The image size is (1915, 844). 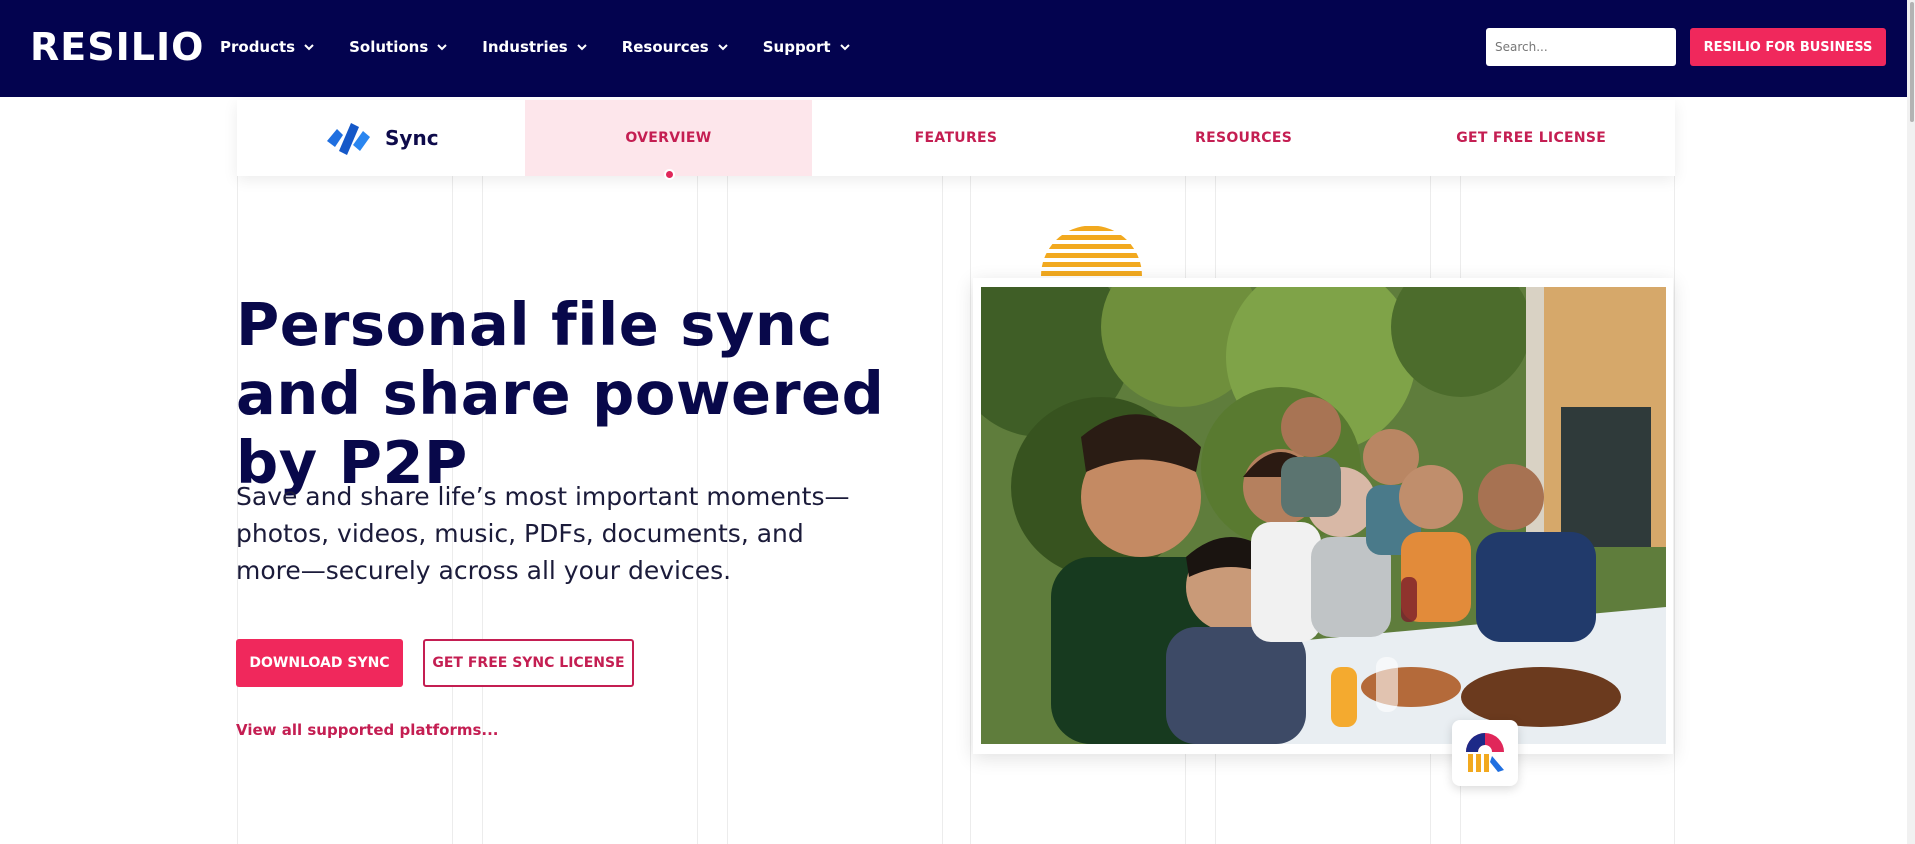 I want to click on nav-products-label: Products, so click(x=258, y=47).